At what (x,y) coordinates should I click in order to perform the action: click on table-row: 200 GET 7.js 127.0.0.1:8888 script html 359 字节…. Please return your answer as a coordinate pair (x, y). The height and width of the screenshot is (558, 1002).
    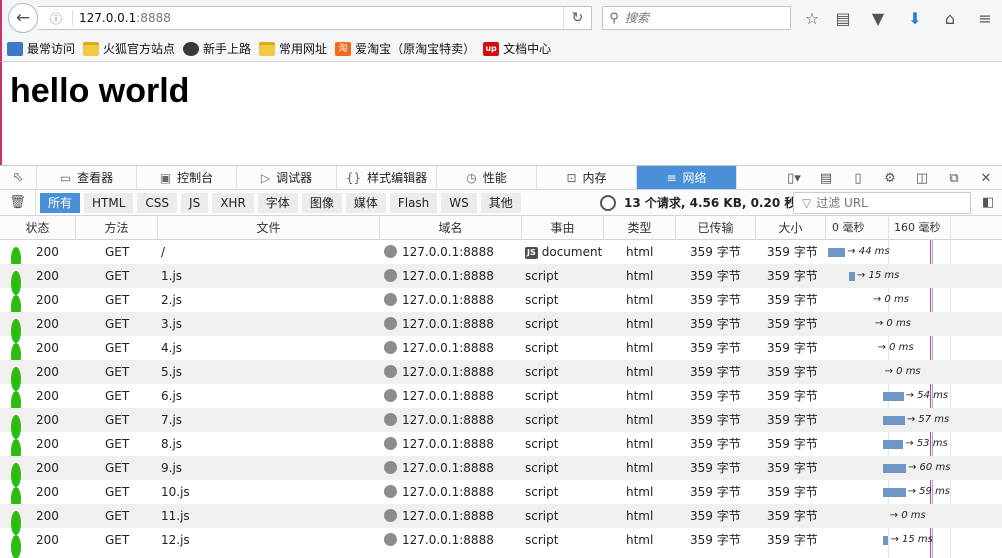
    Looking at the image, I should click on (501, 423).